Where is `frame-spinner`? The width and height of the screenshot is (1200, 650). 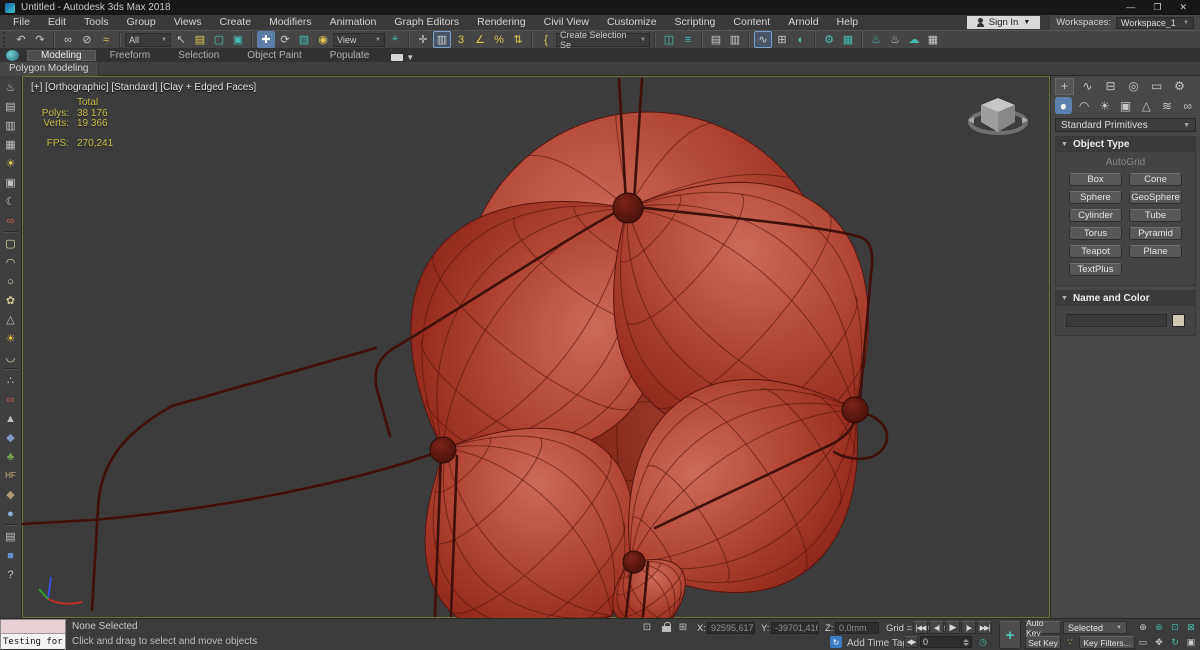 frame-spinner is located at coordinates (966, 642).